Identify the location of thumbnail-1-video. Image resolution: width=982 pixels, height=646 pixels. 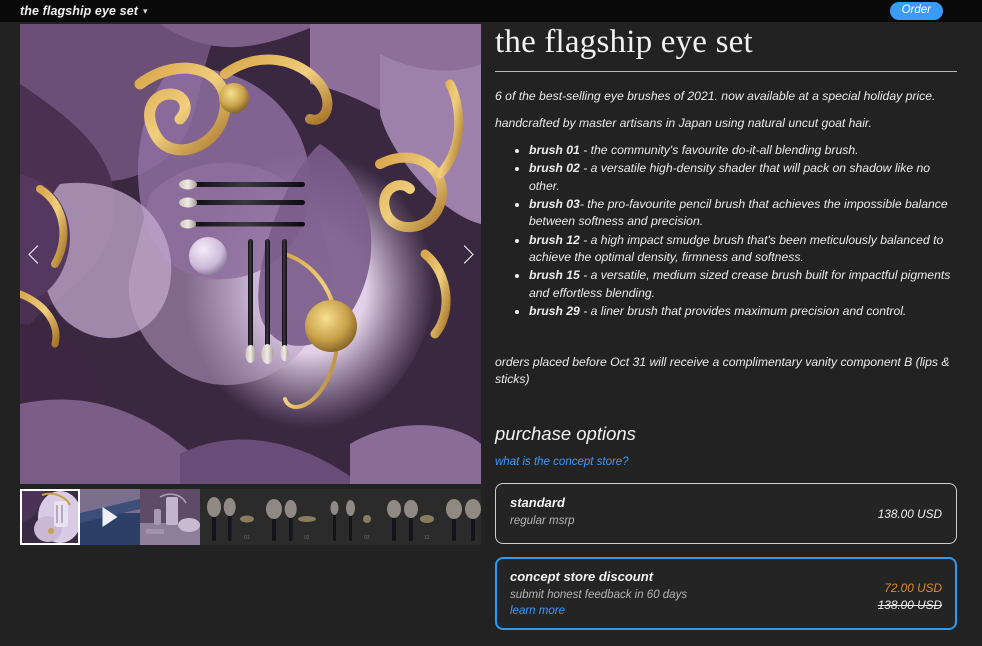
(110, 517).